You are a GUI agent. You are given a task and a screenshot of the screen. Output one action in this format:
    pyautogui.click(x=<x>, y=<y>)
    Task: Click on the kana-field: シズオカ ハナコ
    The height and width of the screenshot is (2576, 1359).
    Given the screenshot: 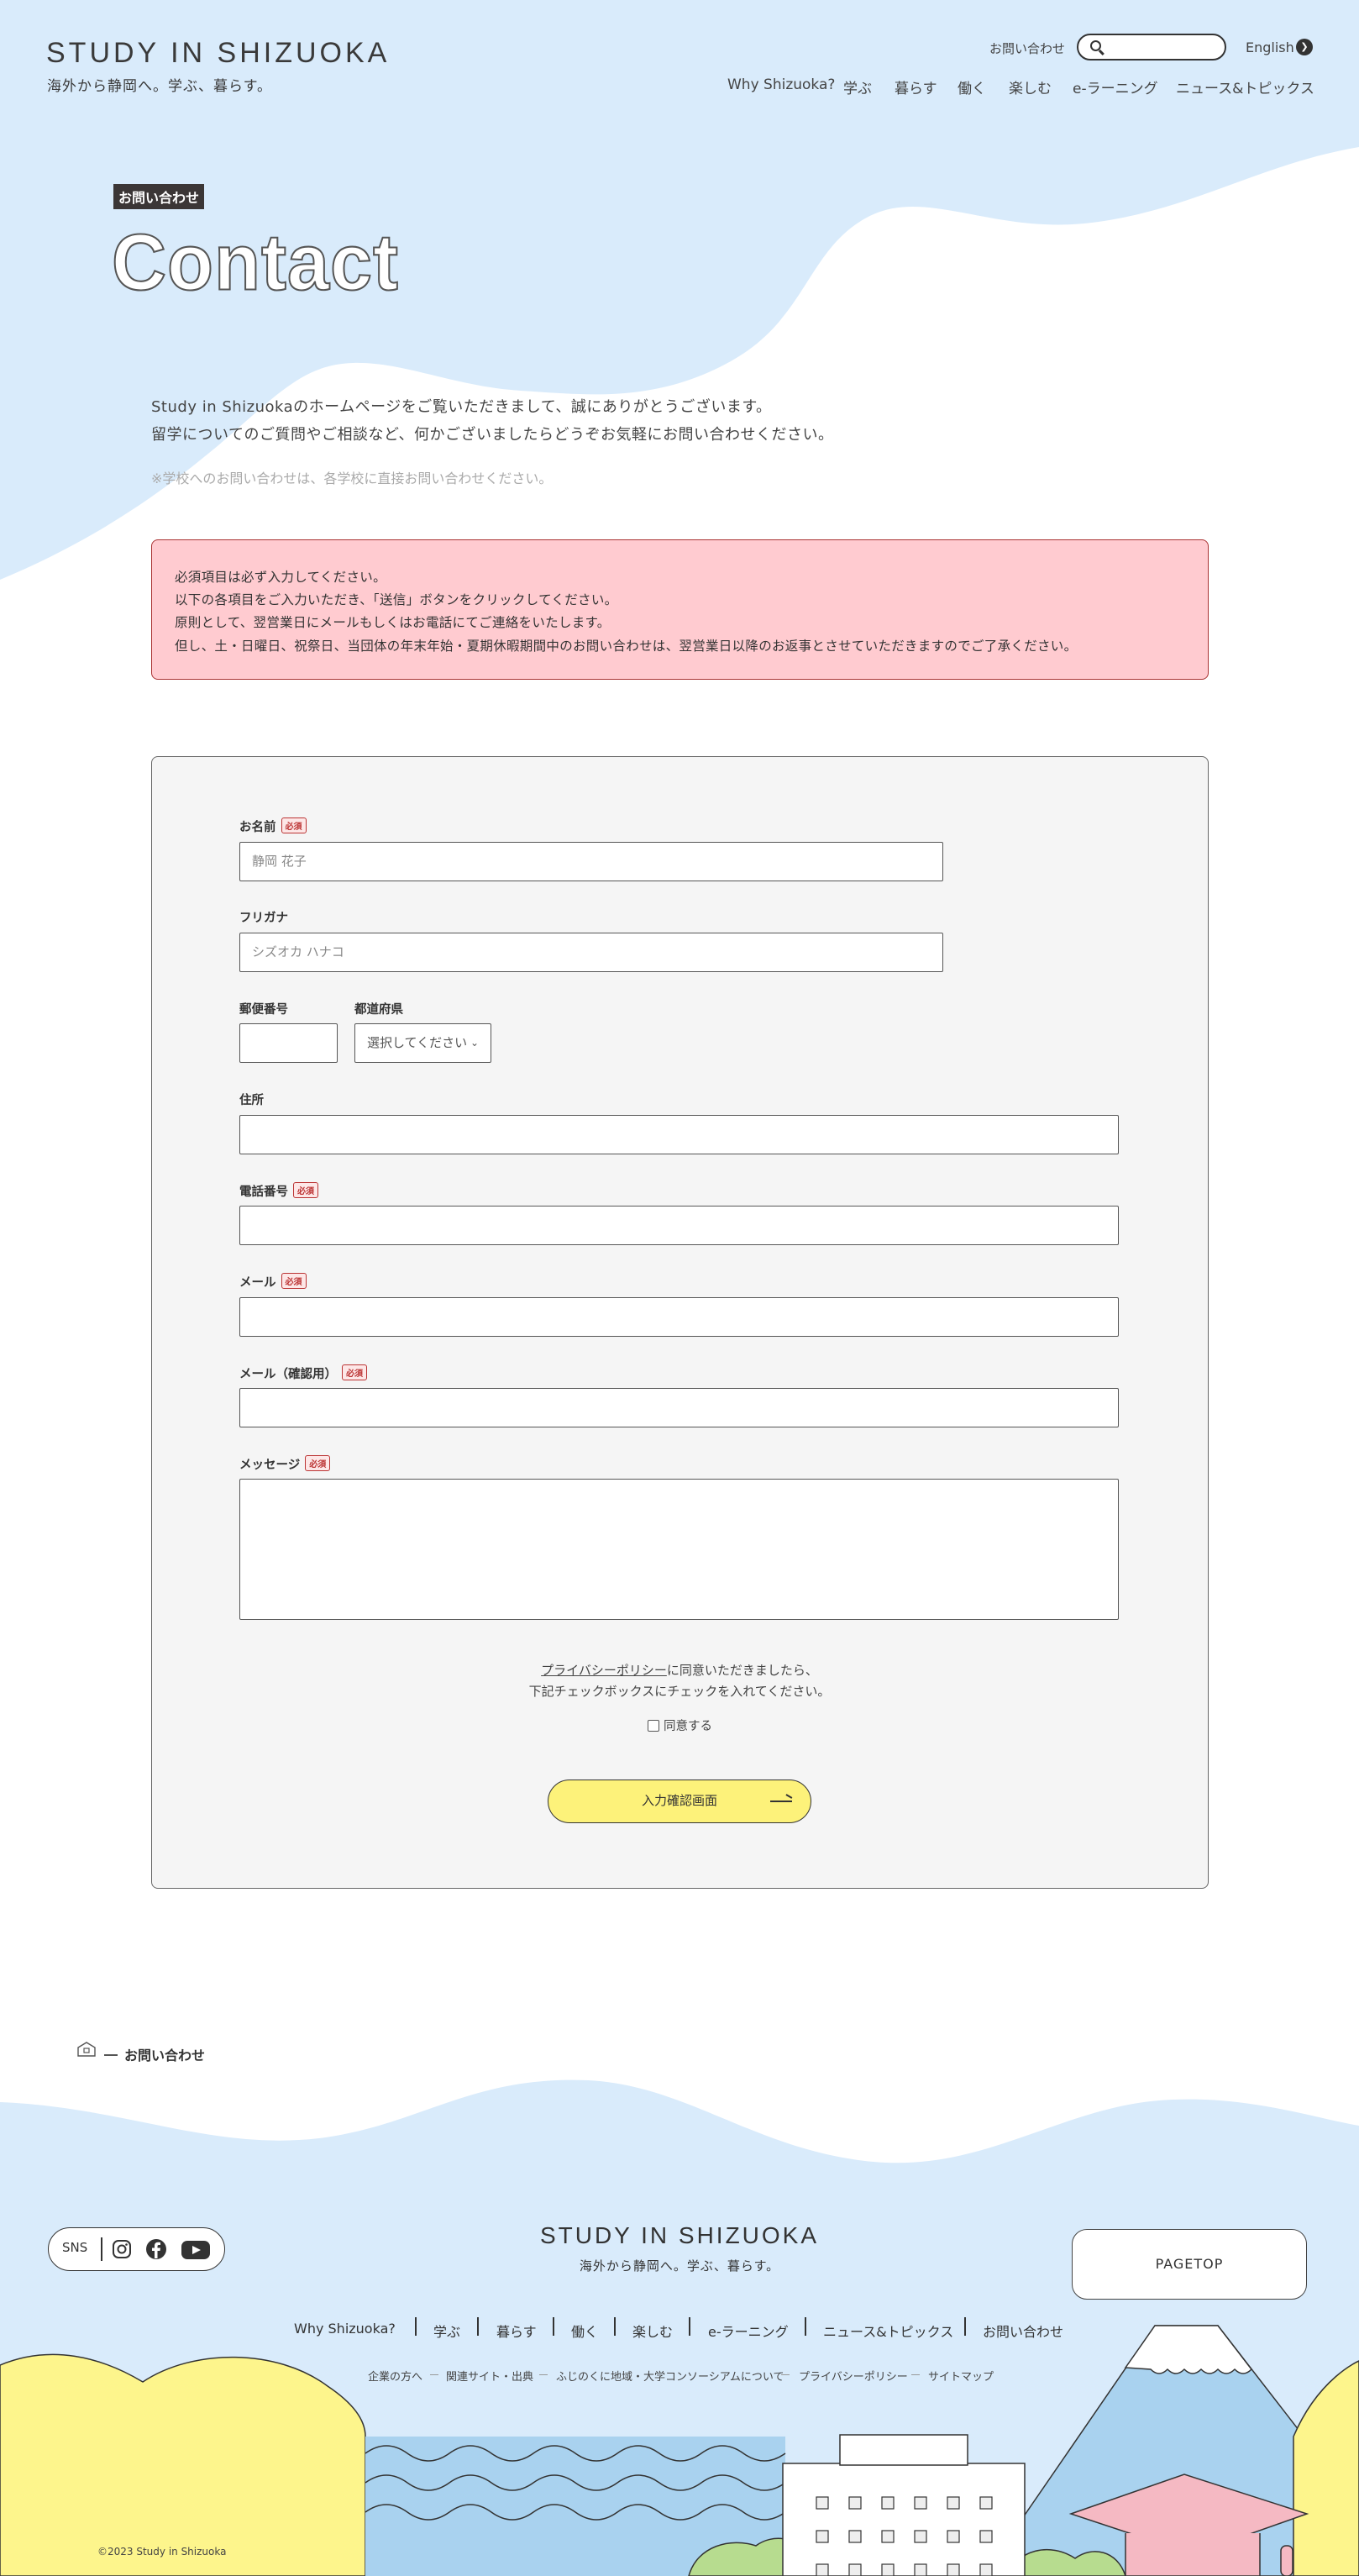 What is the action you would take?
    pyautogui.click(x=591, y=953)
    